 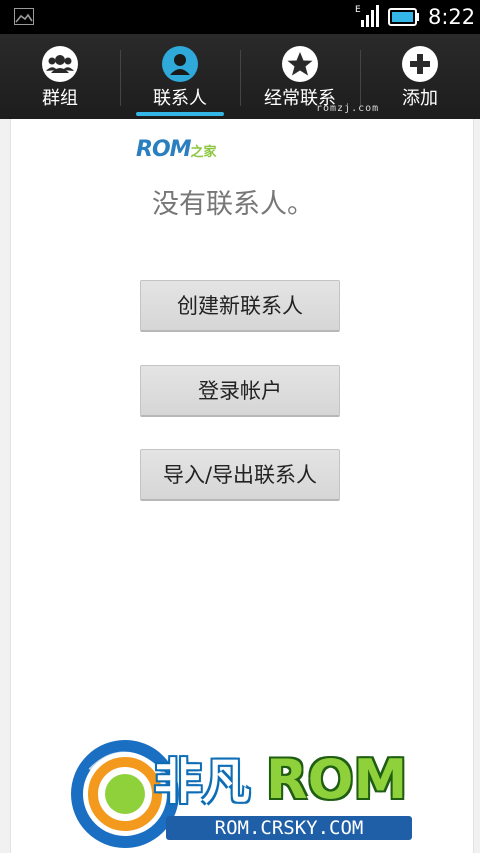 What do you see at coordinates (60, 64) in the screenshot?
I see `group-icon` at bounding box center [60, 64].